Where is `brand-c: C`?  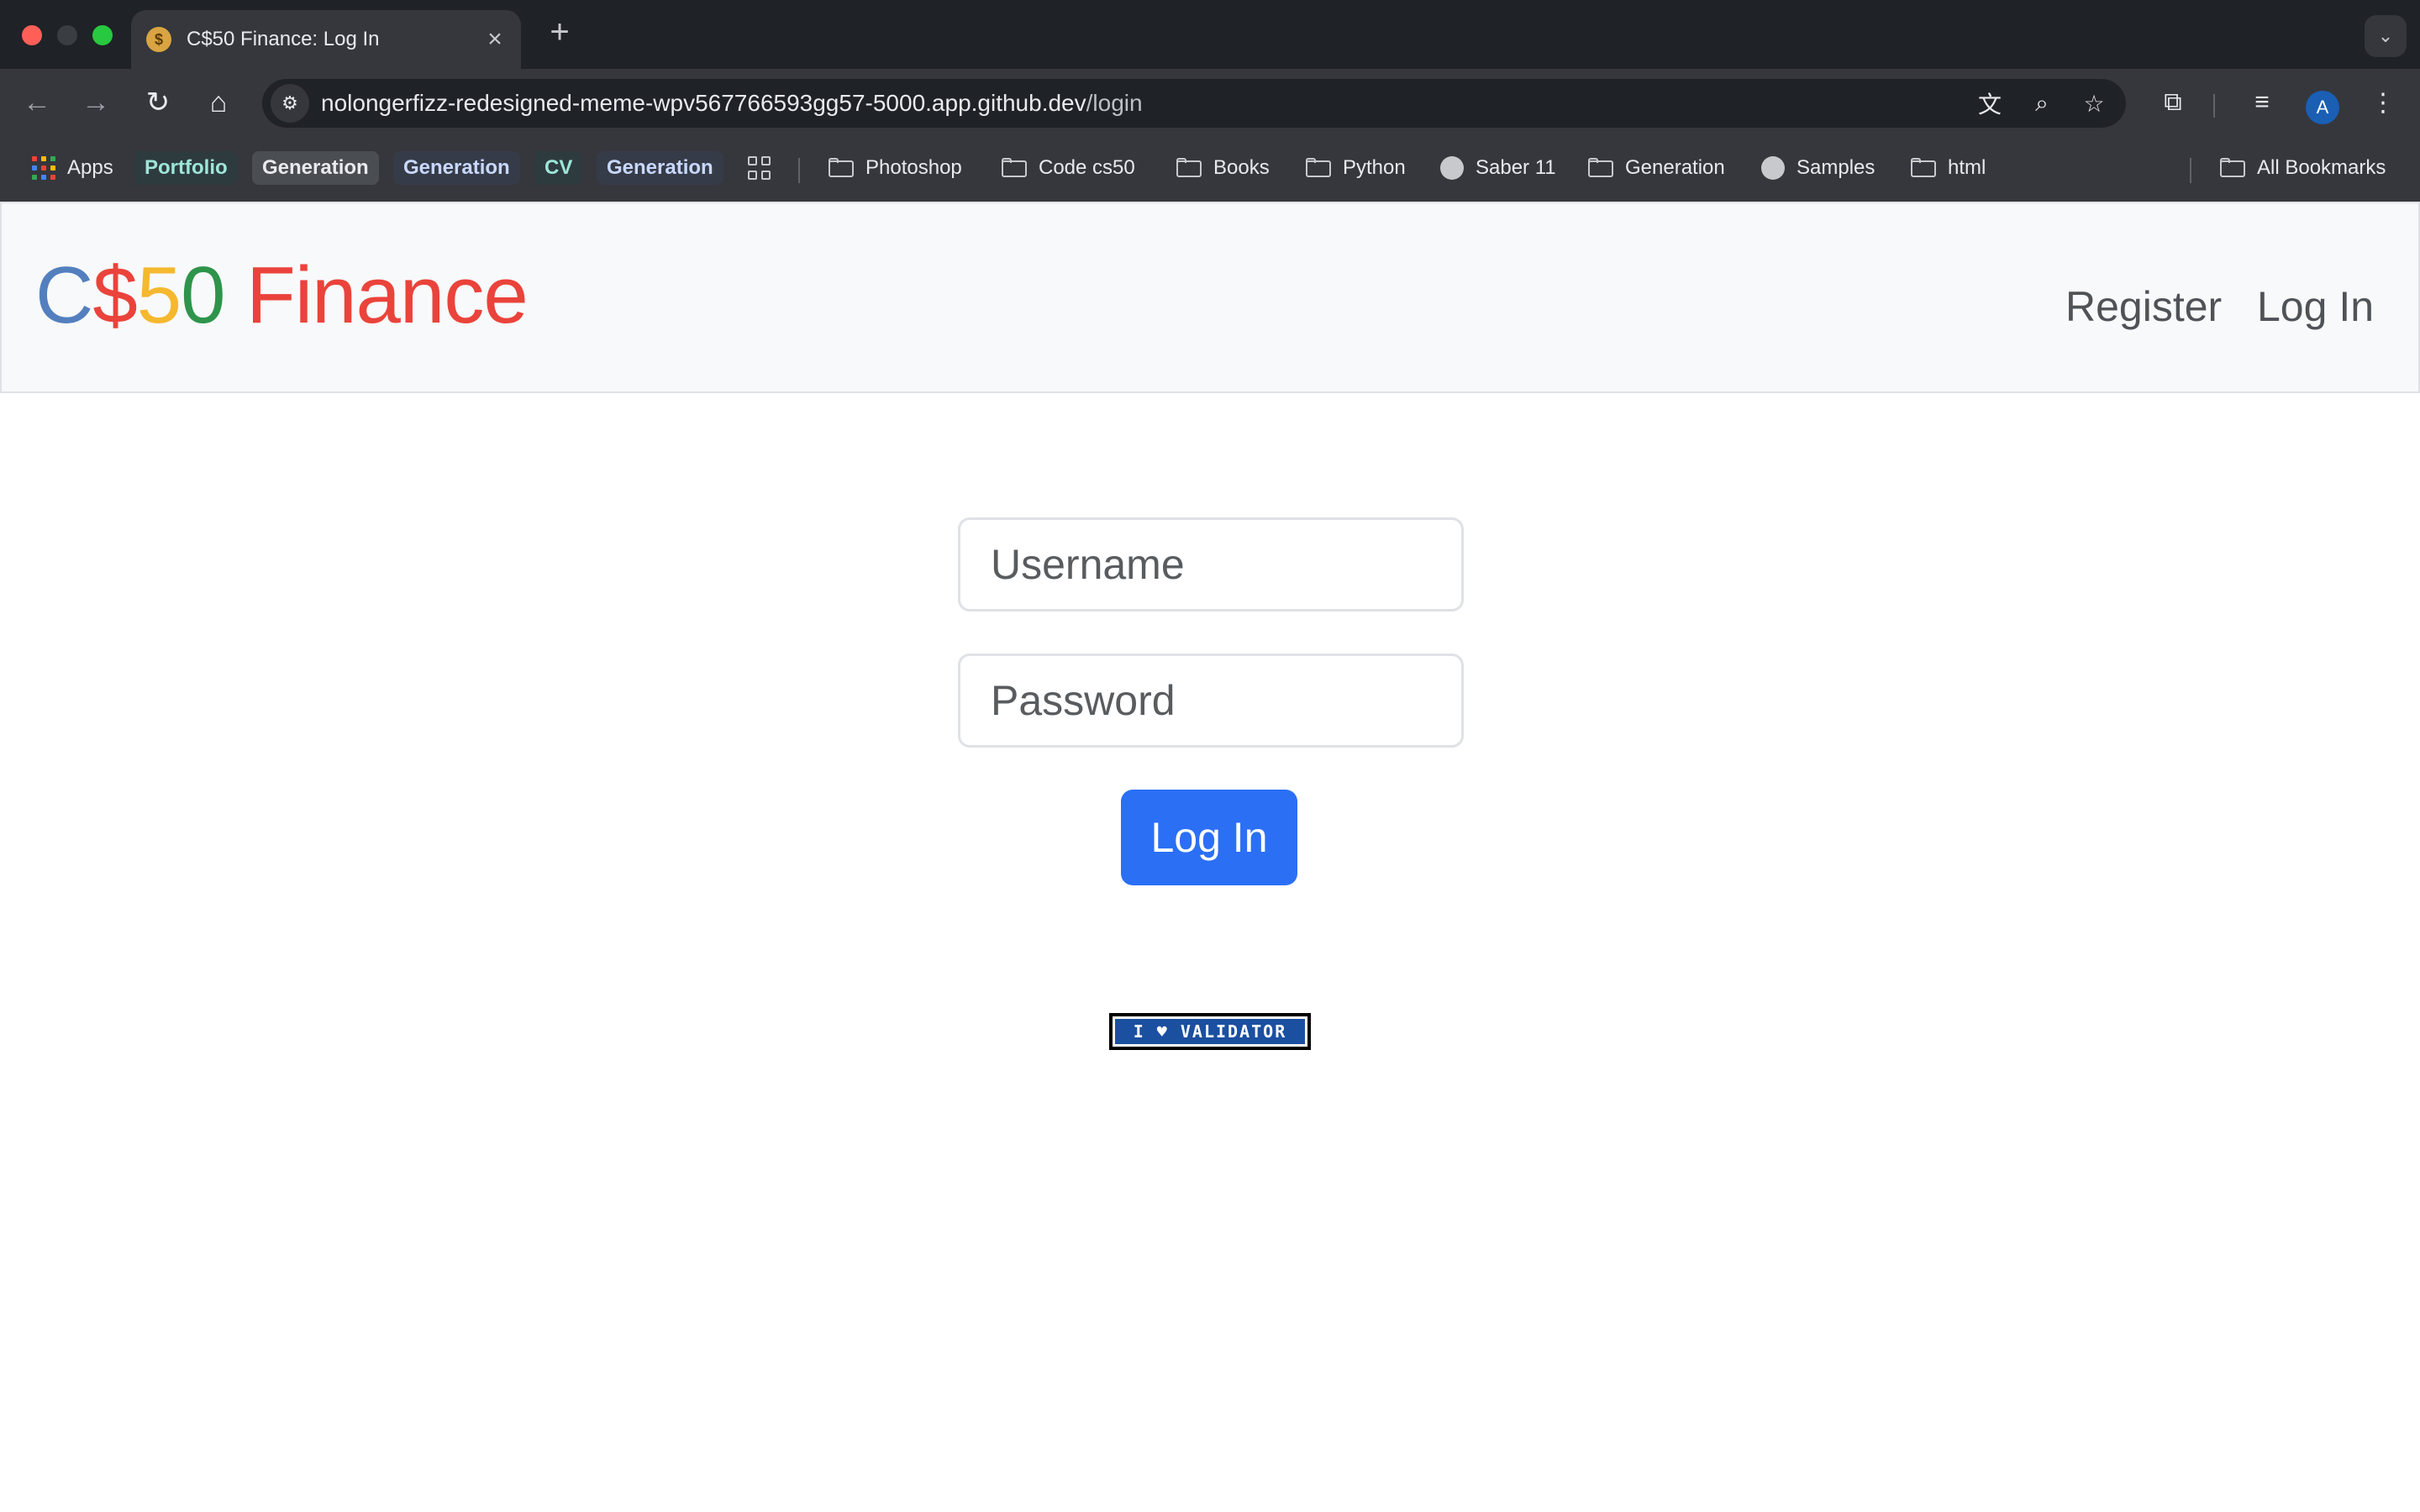
brand-c: C is located at coordinates (64, 295).